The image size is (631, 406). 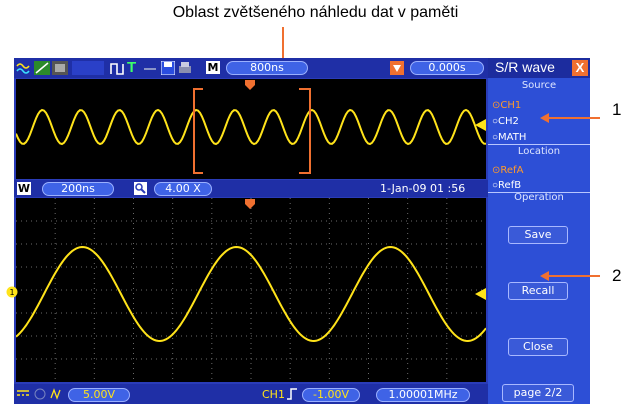 What do you see at coordinates (447, 68) in the screenshot?
I see `offset-readout: 0.000s` at bounding box center [447, 68].